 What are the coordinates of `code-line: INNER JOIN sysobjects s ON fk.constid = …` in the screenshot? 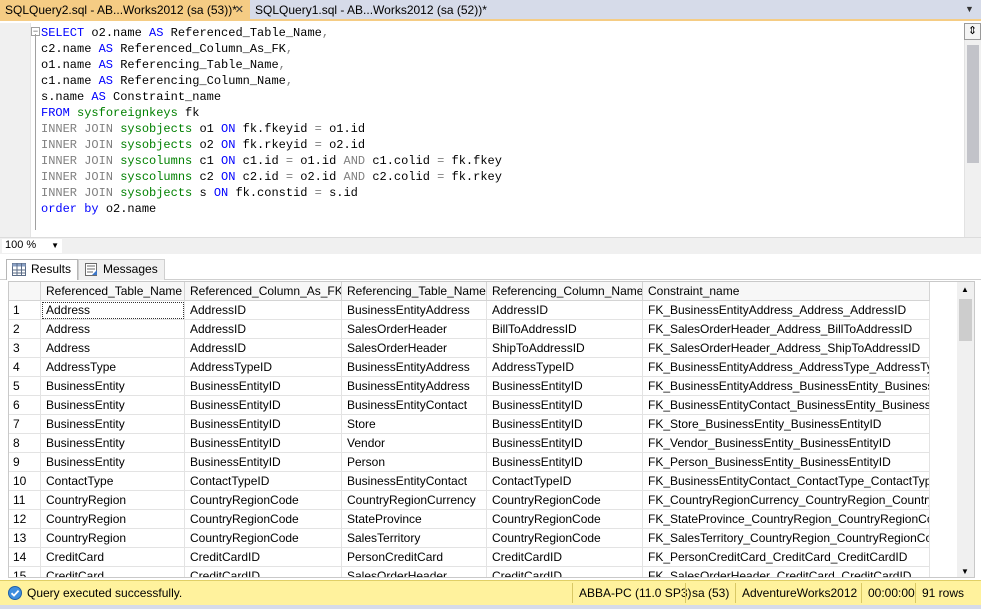 It's located at (271, 193).